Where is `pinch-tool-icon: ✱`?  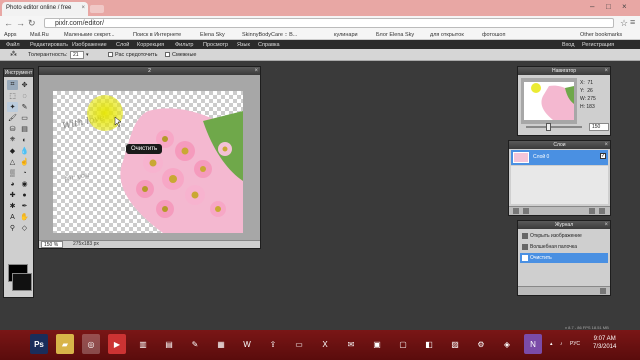
pinch-tool-icon: ✱ is located at coordinates (12, 206).